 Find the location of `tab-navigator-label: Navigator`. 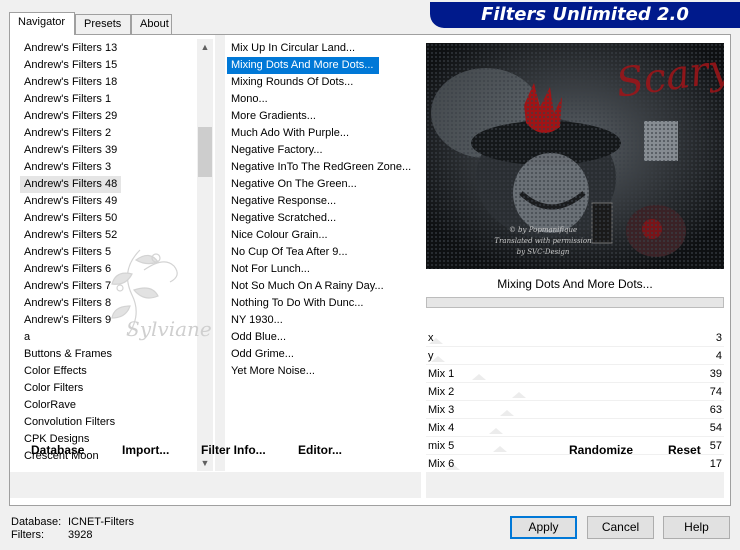

tab-navigator-label: Navigator is located at coordinates (42, 22).